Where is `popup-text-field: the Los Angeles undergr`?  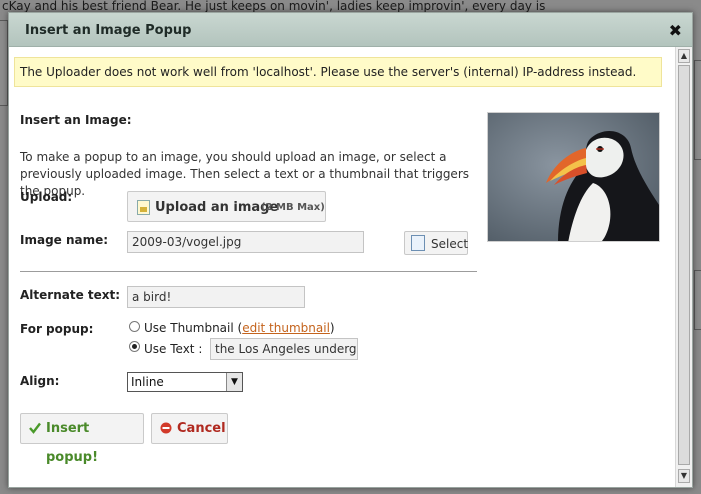 popup-text-field: the Los Angeles undergr is located at coordinates (284, 349).